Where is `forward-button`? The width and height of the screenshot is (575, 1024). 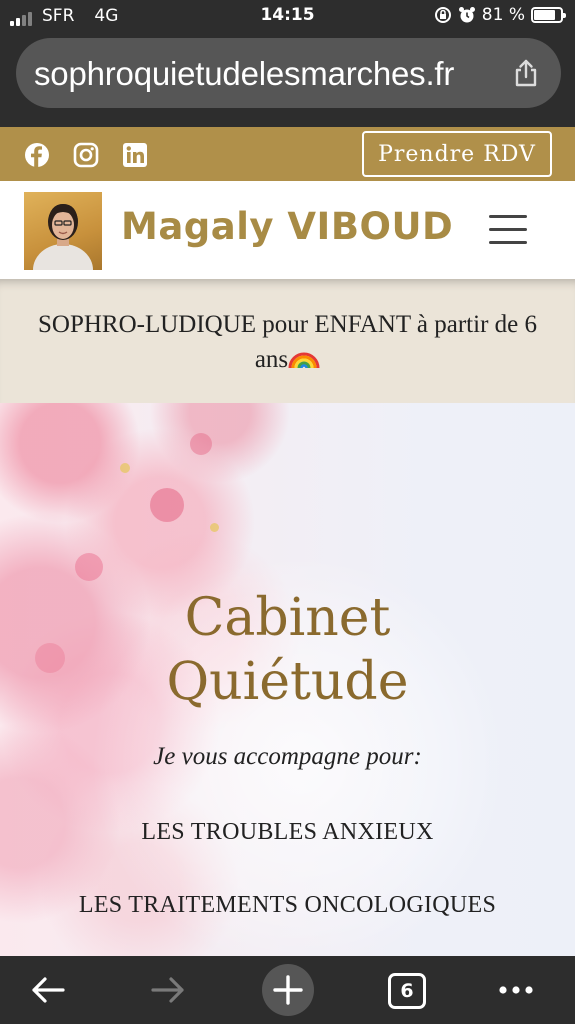 forward-button is located at coordinates (168, 990).